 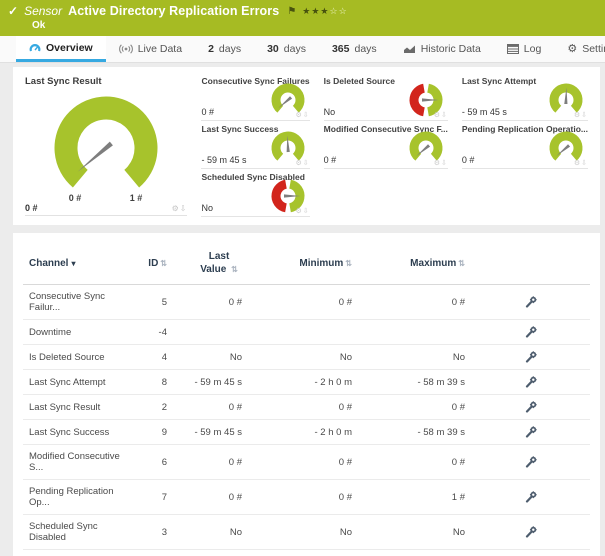 I want to click on tab-historic-data: Historic Data, so click(x=442, y=49).